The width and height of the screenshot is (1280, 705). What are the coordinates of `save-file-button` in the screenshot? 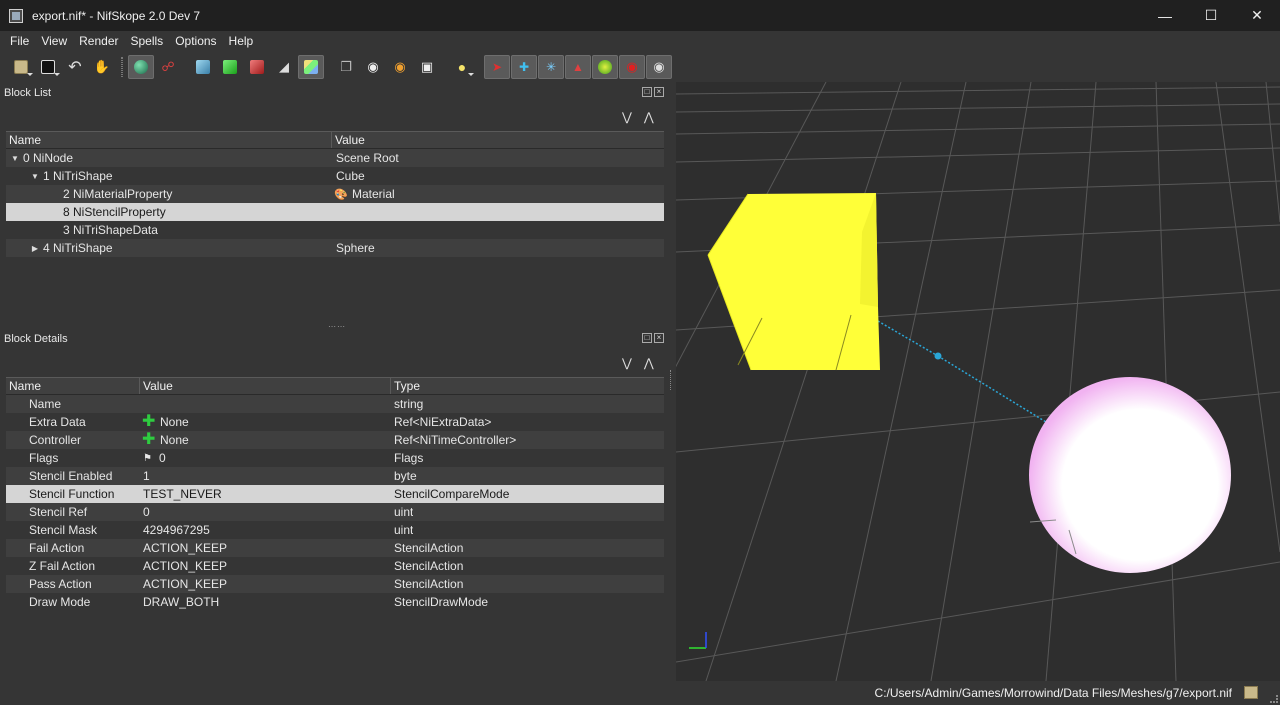 It's located at (48, 67).